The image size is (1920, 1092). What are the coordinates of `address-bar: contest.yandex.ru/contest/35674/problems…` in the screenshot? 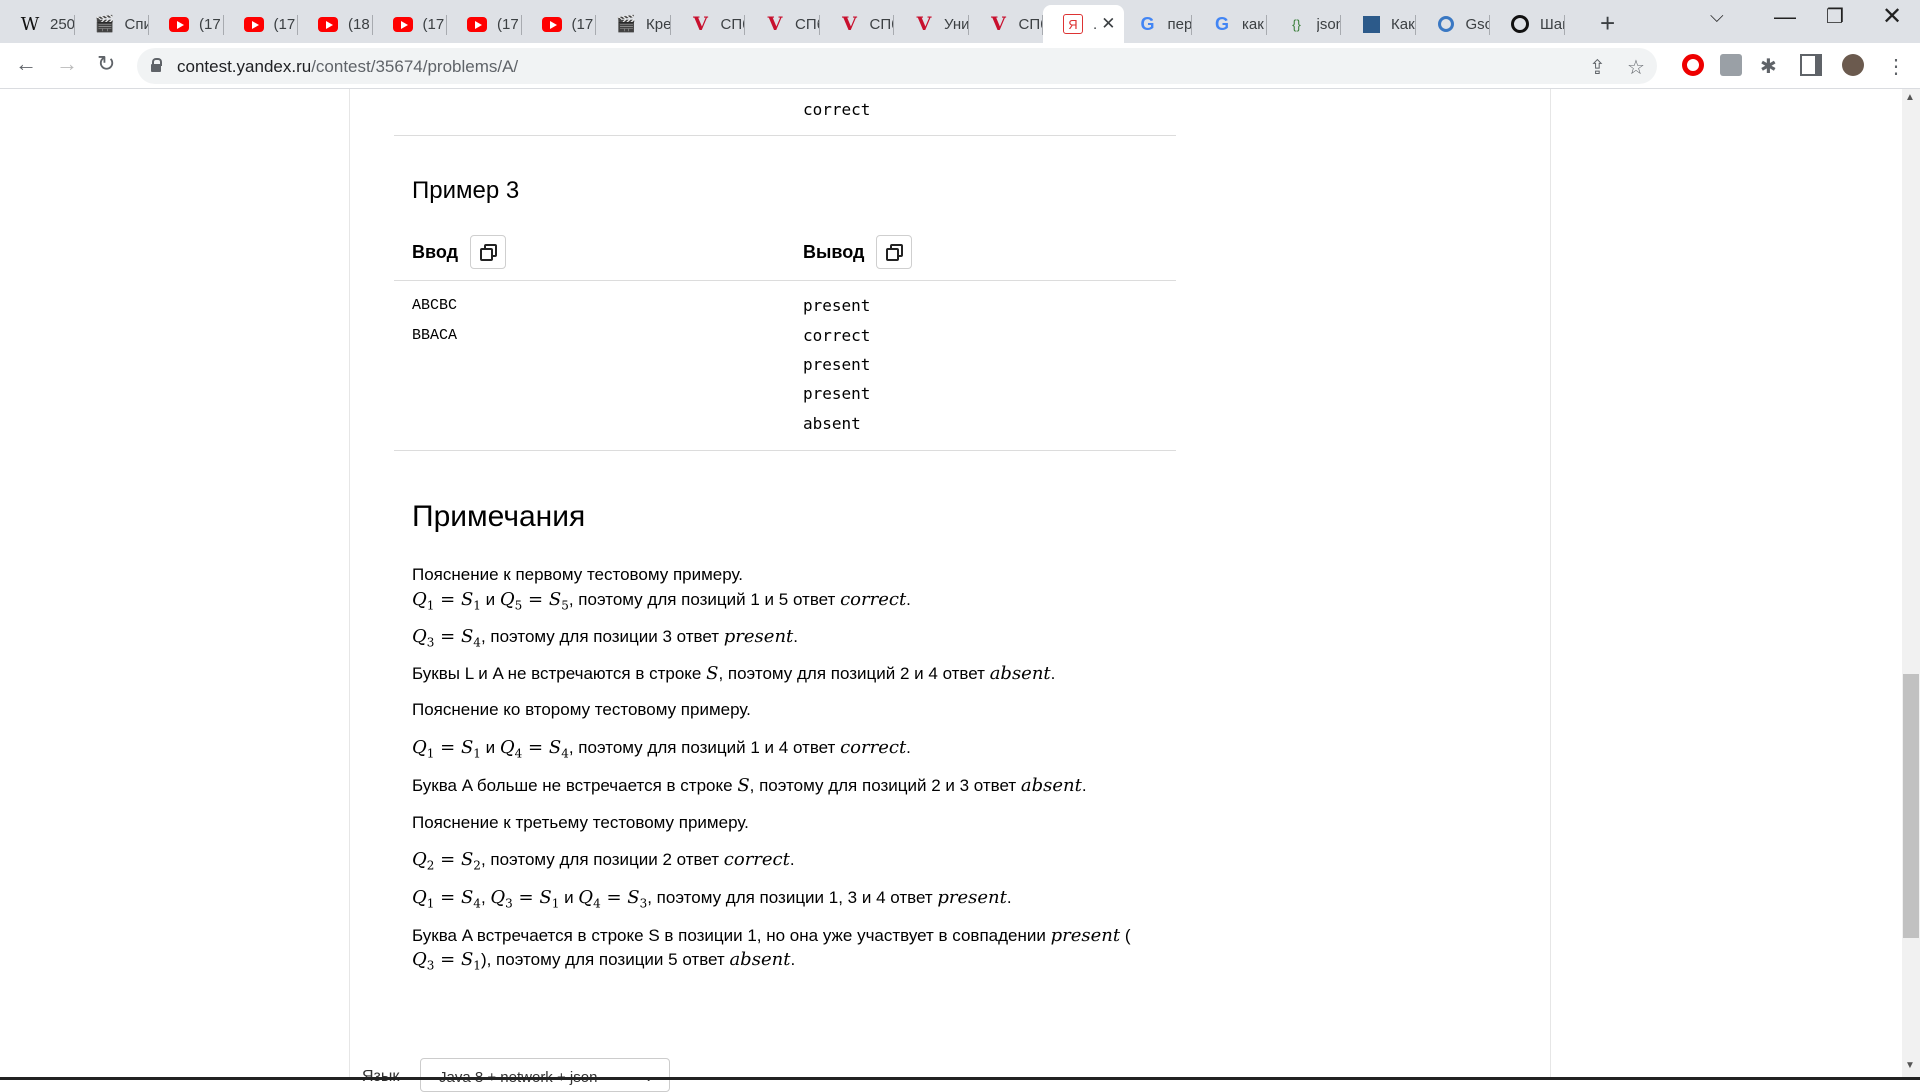 It's located at (897, 66).